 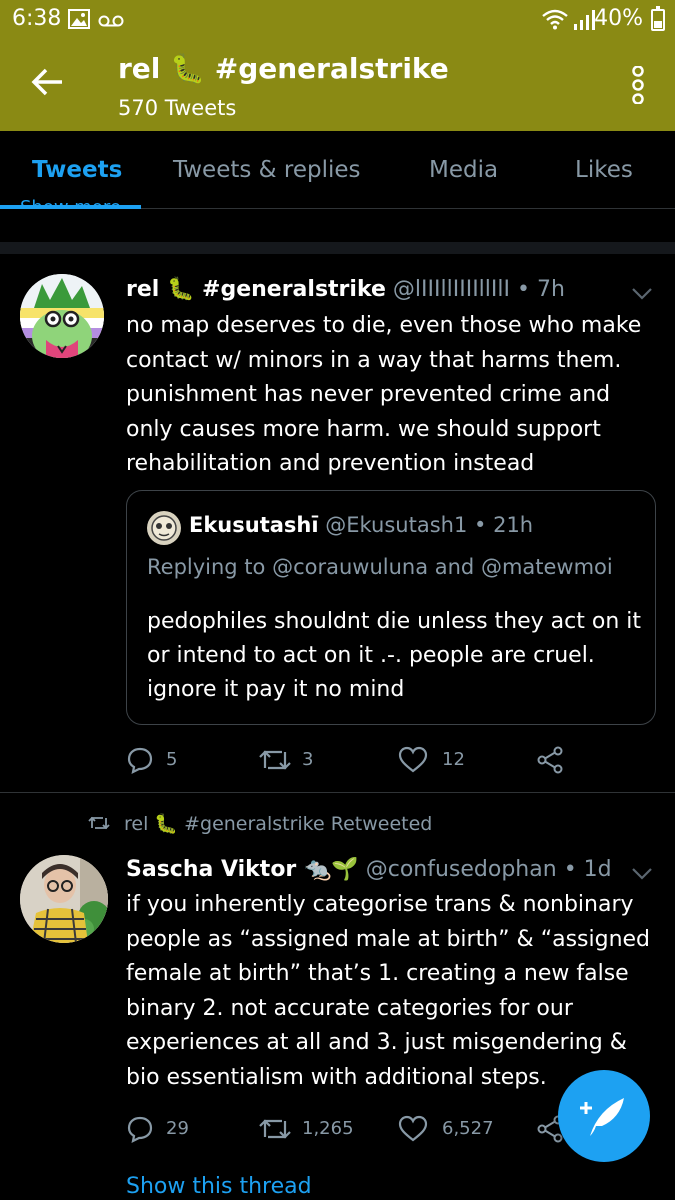 I want to click on tweet-header: Sascha Viktor 🐀🌱 @confusedophan • 1d, so click(x=369, y=869).